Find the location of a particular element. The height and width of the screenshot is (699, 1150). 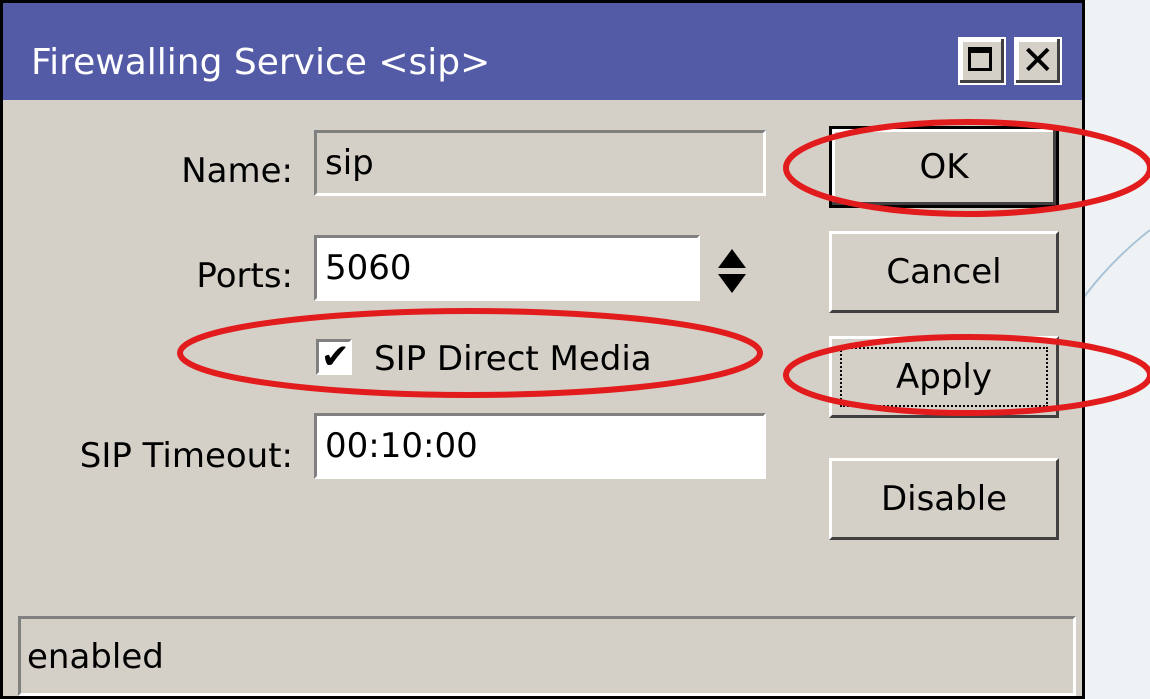

close-button: ✕ is located at coordinates (1038, 61).